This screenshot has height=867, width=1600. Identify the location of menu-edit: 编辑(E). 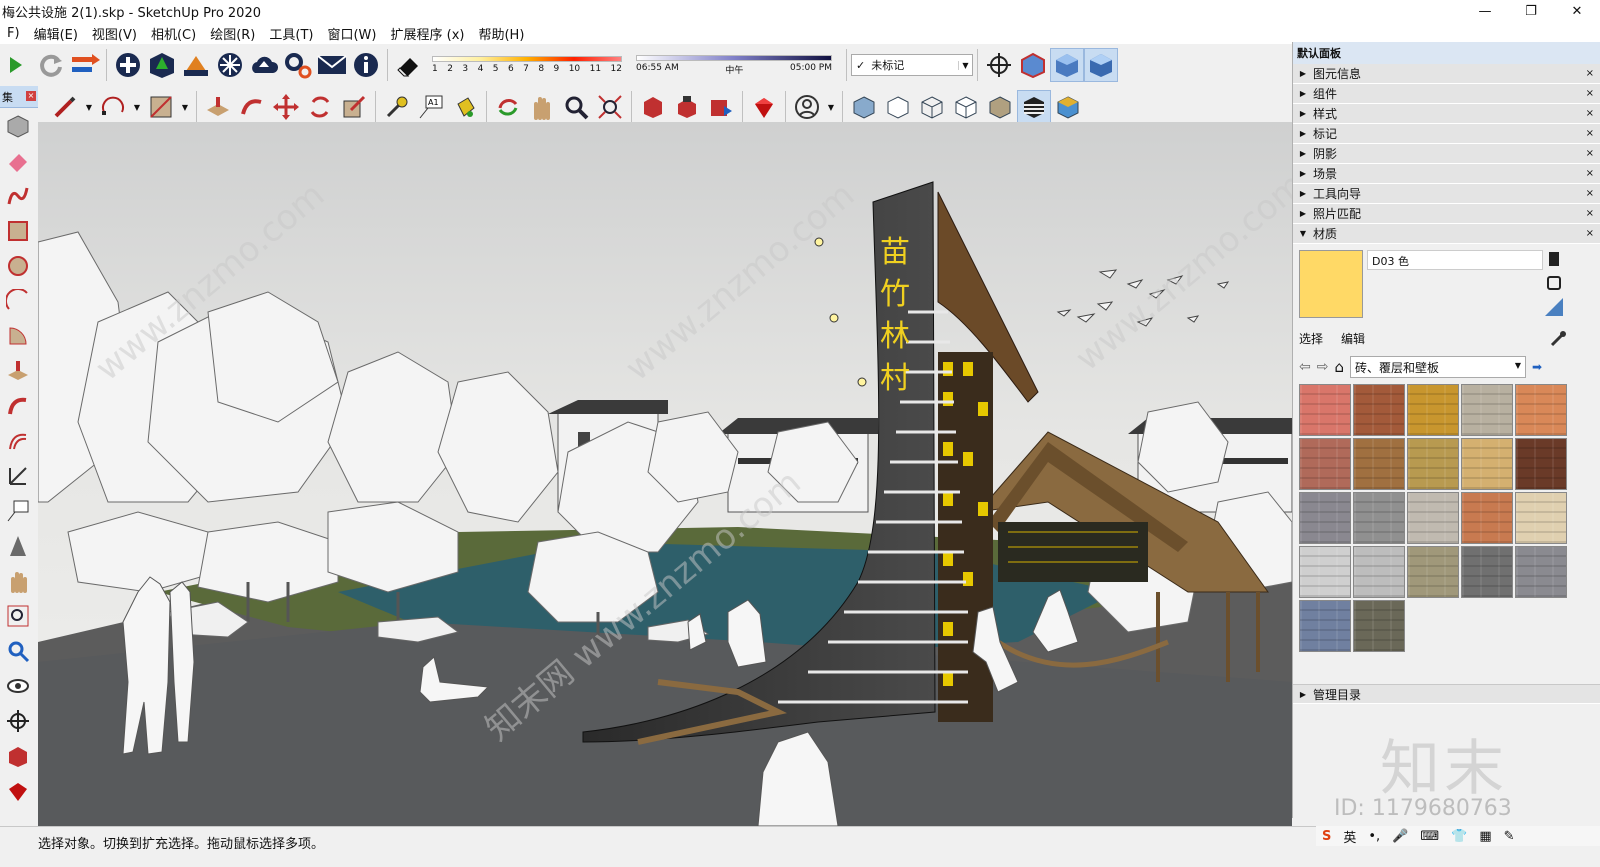
(56, 33).